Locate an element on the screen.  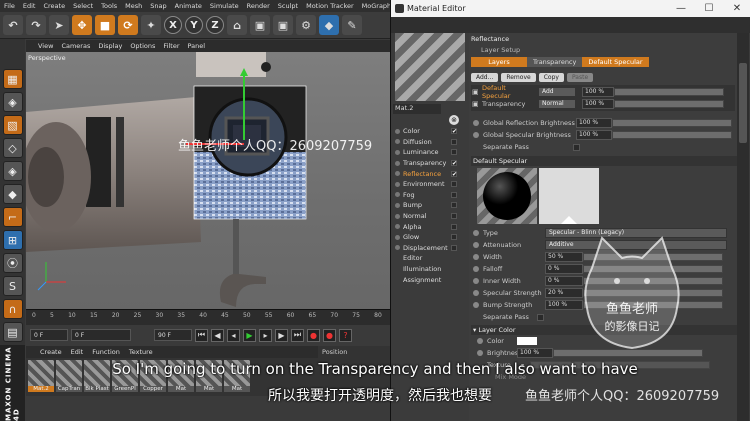
menu-edit: Edit is located at coordinates (29, 6).